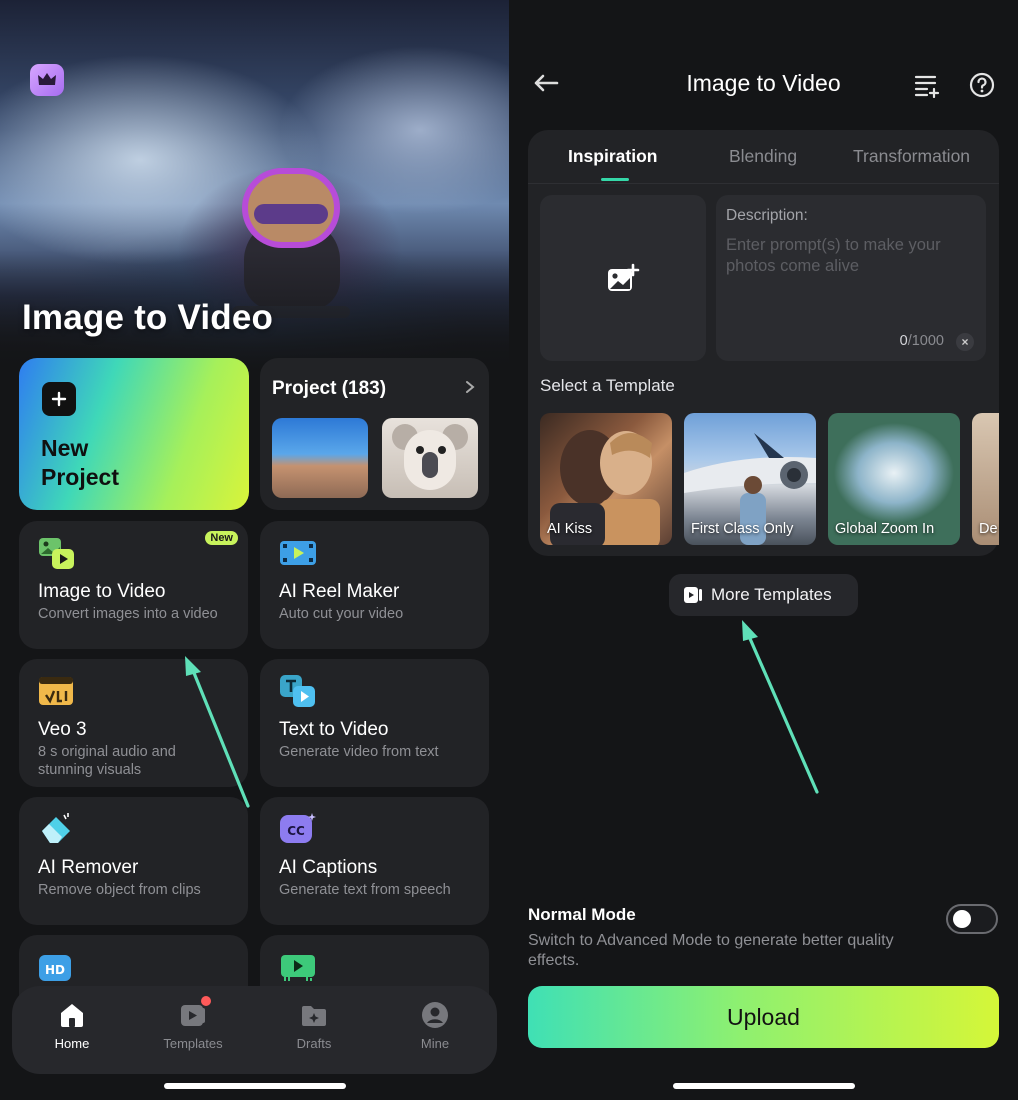 Image resolution: width=1018 pixels, height=1100 pixels. I want to click on feature-subtitle: Remove object from clips, so click(119, 890).